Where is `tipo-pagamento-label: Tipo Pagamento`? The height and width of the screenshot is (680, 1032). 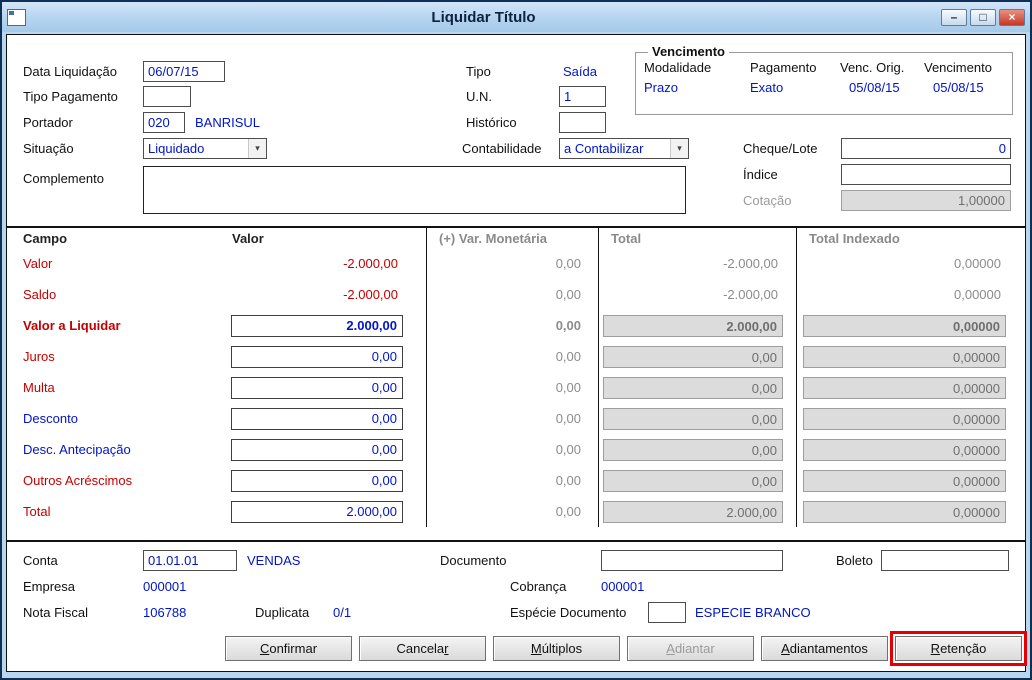 tipo-pagamento-label: Tipo Pagamento is located at coordinates (70, 96).